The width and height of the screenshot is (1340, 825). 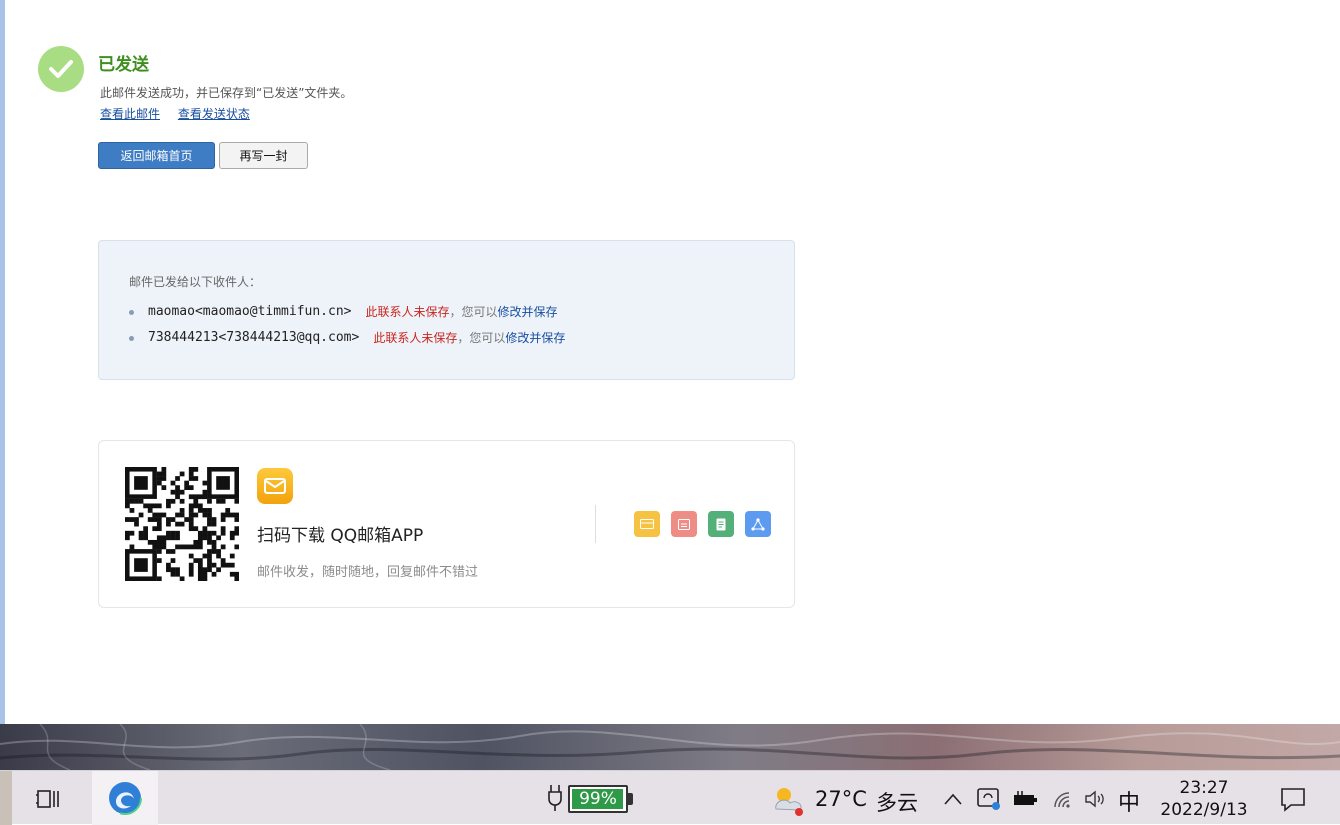 What do you see at coordinates (275, 486) in the screenshot?
I see `qq-mail-logo-icon` at bounding box center [275, 486].